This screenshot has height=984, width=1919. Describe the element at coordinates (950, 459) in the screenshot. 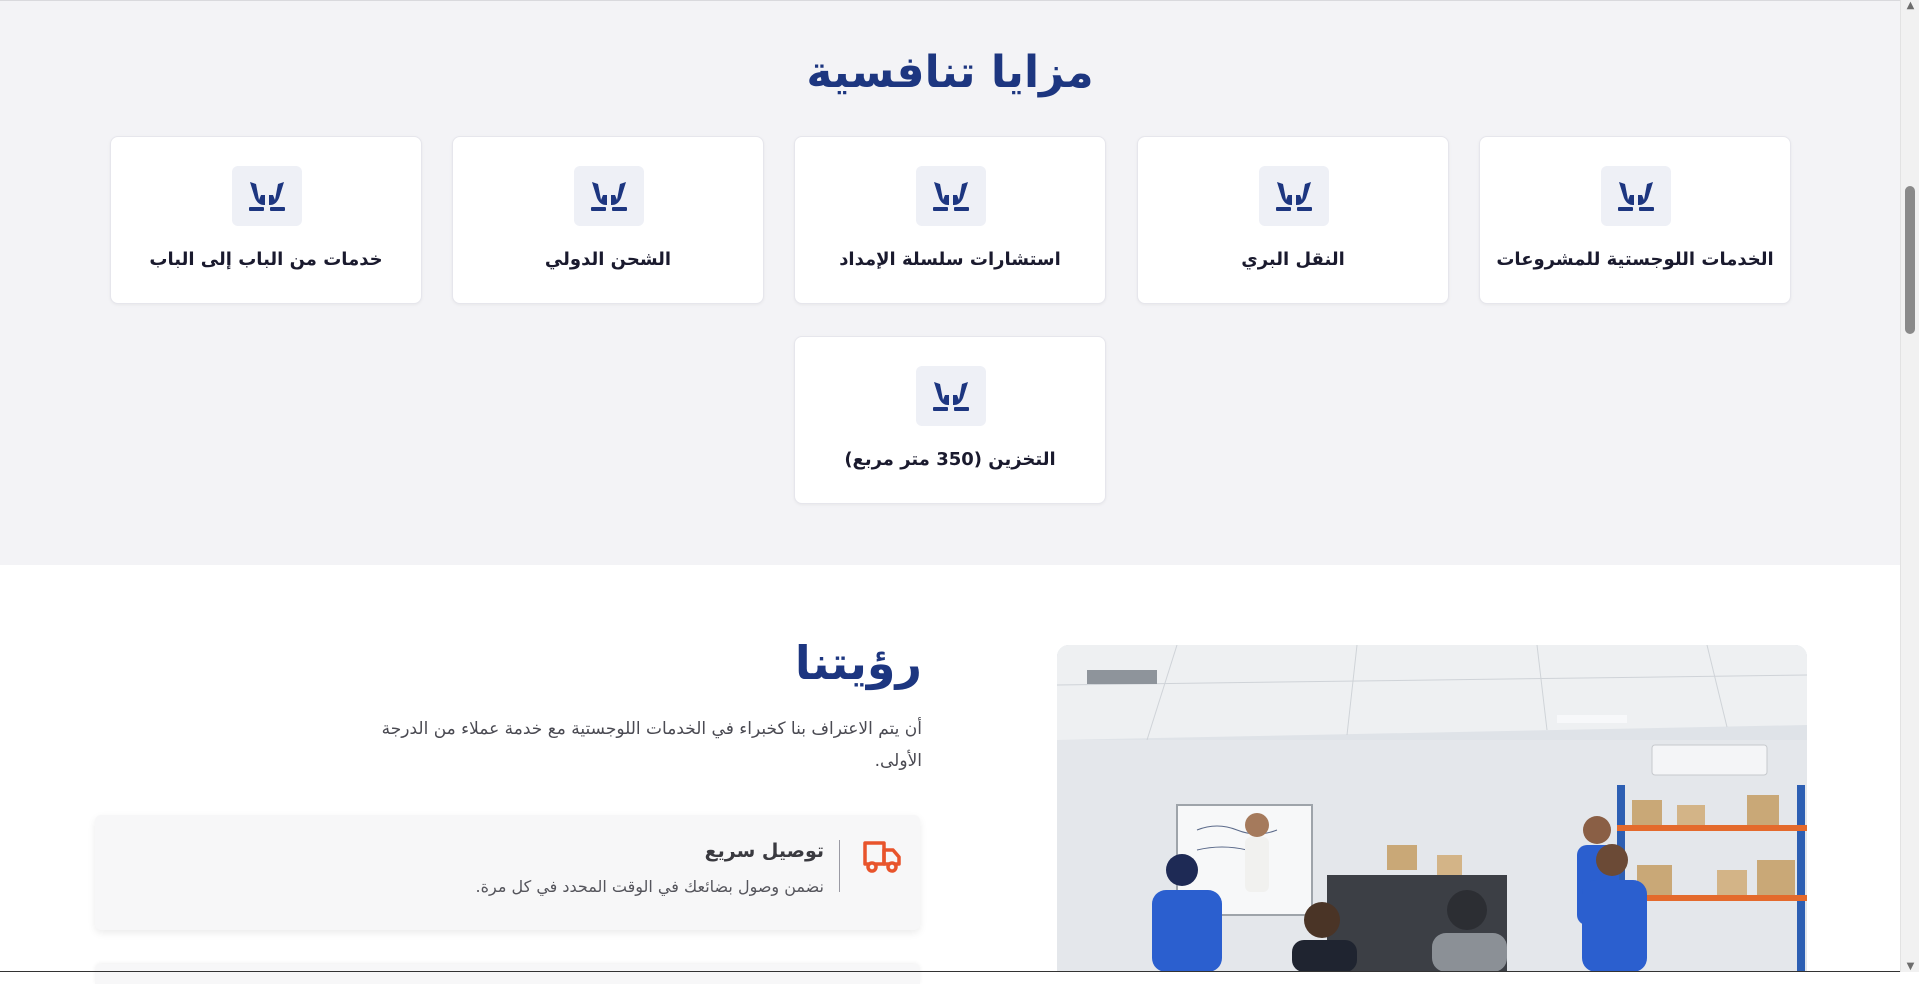

I see `card-label: التخزين (350 متر مربع)` at that location.